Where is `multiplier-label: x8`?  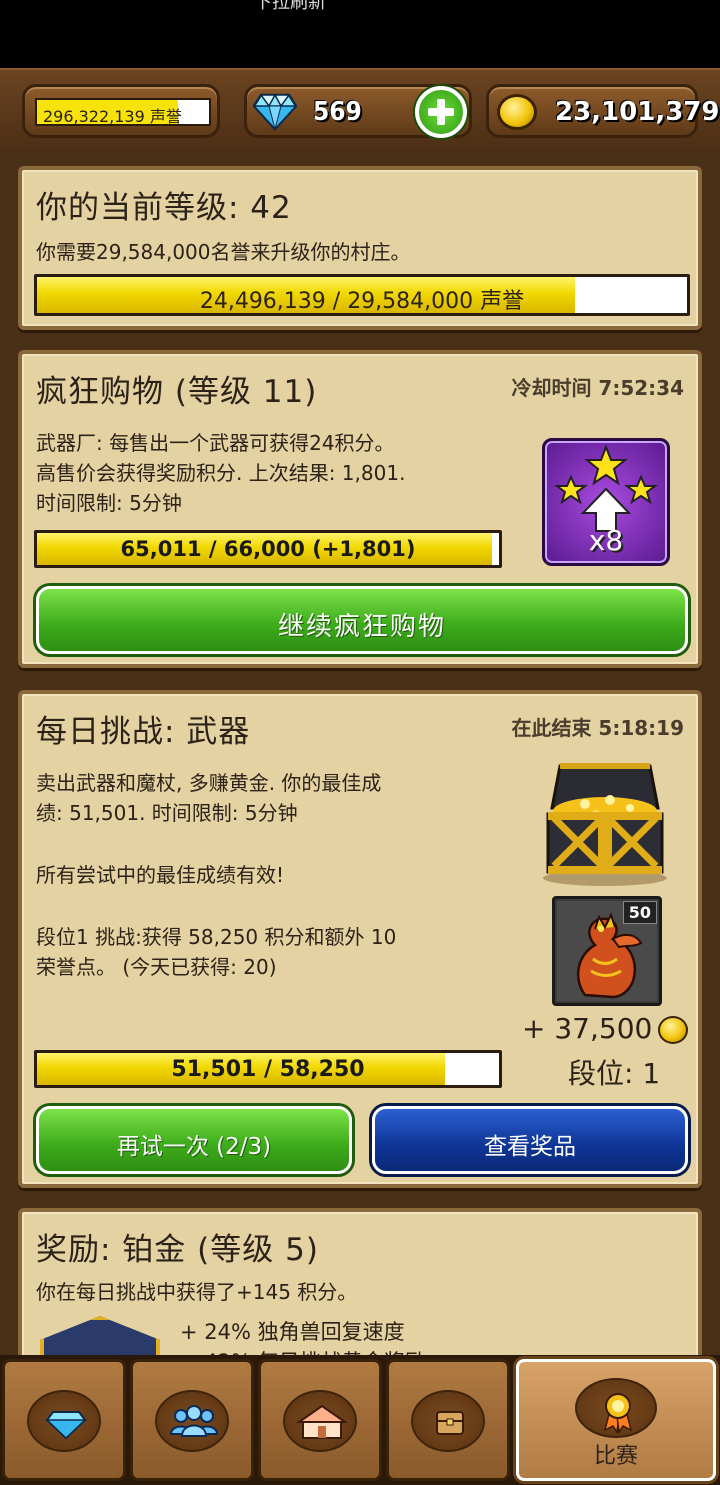
multiplier-label: x8 is located at coordinates (606, 540).